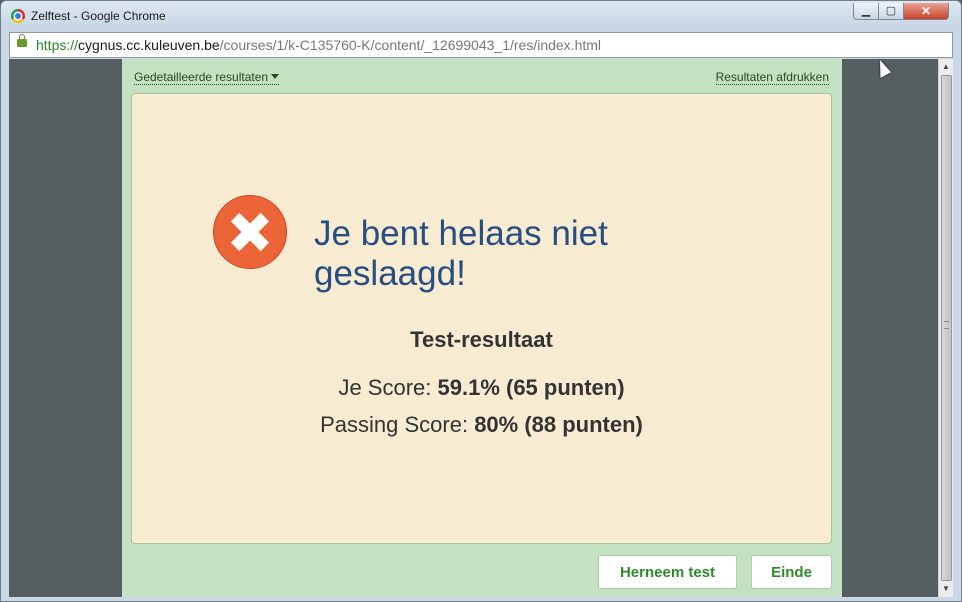 The image size is (962, 602). I want to click on scroll-down-arrow-icon: ▼, so click(946, 589).